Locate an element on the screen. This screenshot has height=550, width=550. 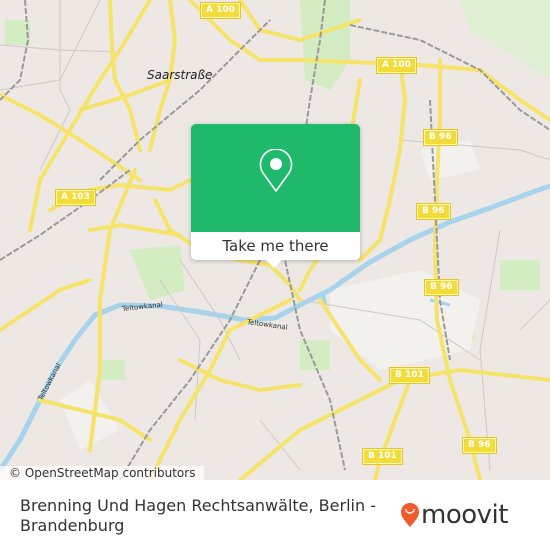
popup-header is located at coordinates (275, 178).